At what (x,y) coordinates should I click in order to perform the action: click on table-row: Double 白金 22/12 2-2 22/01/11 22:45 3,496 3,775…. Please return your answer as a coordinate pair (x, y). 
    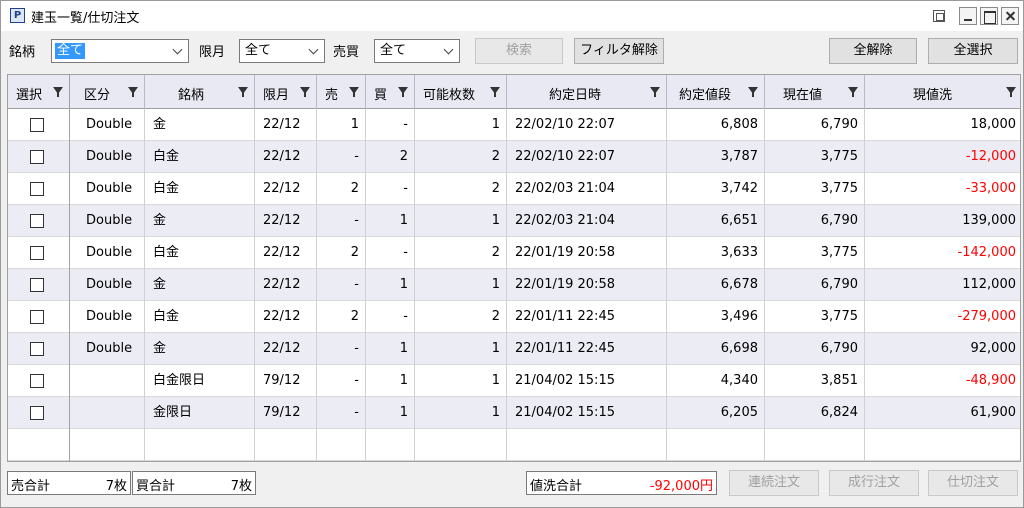
    Looking at the image, I should click on (514, 317).